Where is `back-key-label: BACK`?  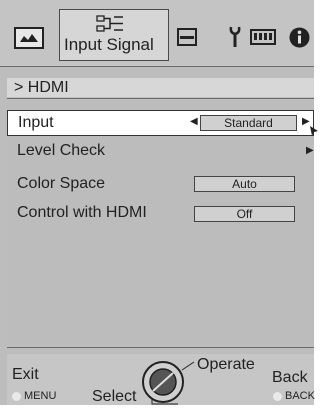
back-key-label: BACK is located at coordinates (300, 396).